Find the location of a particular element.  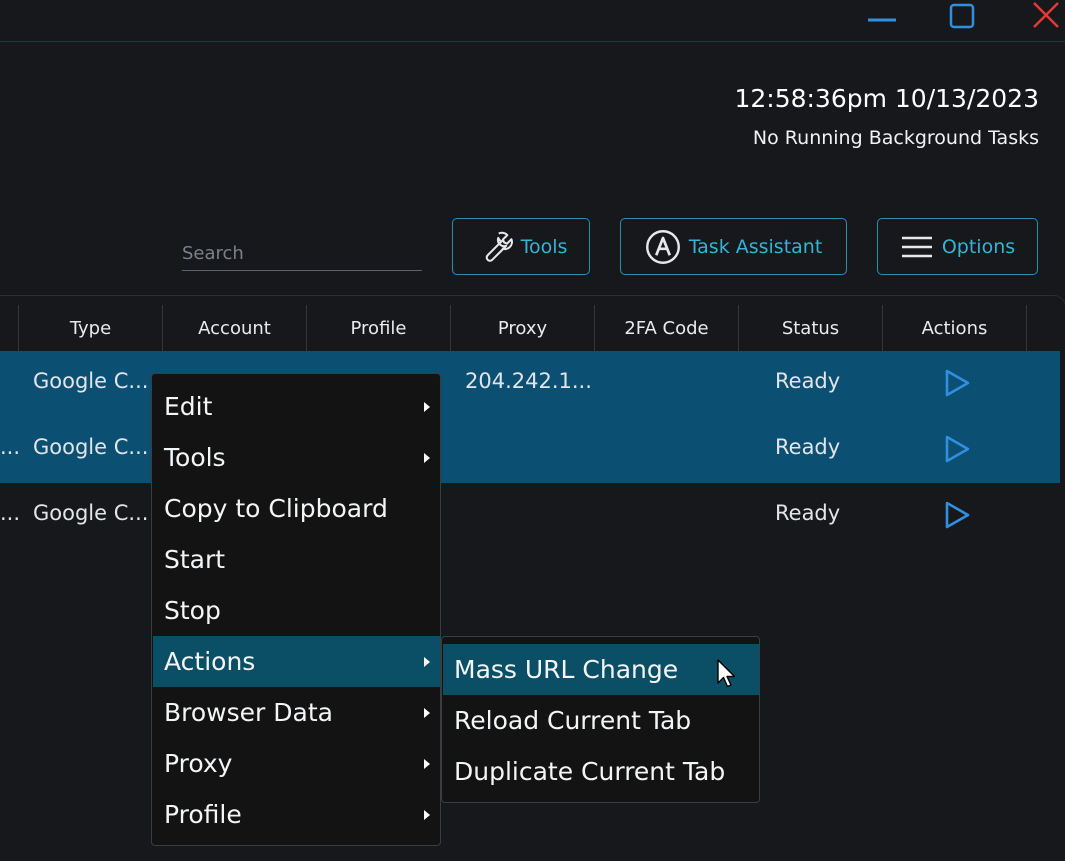

menu-item-profile: Profile is located at coordinates (296, 814).